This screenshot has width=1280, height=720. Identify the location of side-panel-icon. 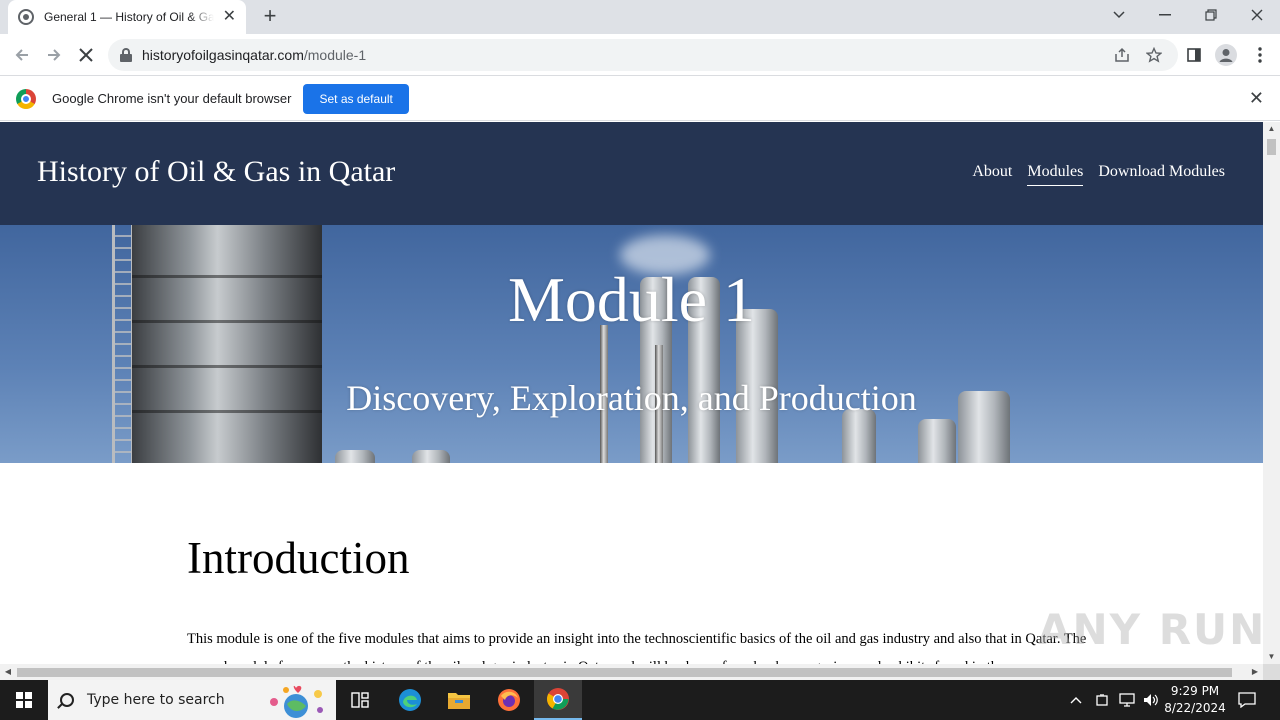
(1194, 55).